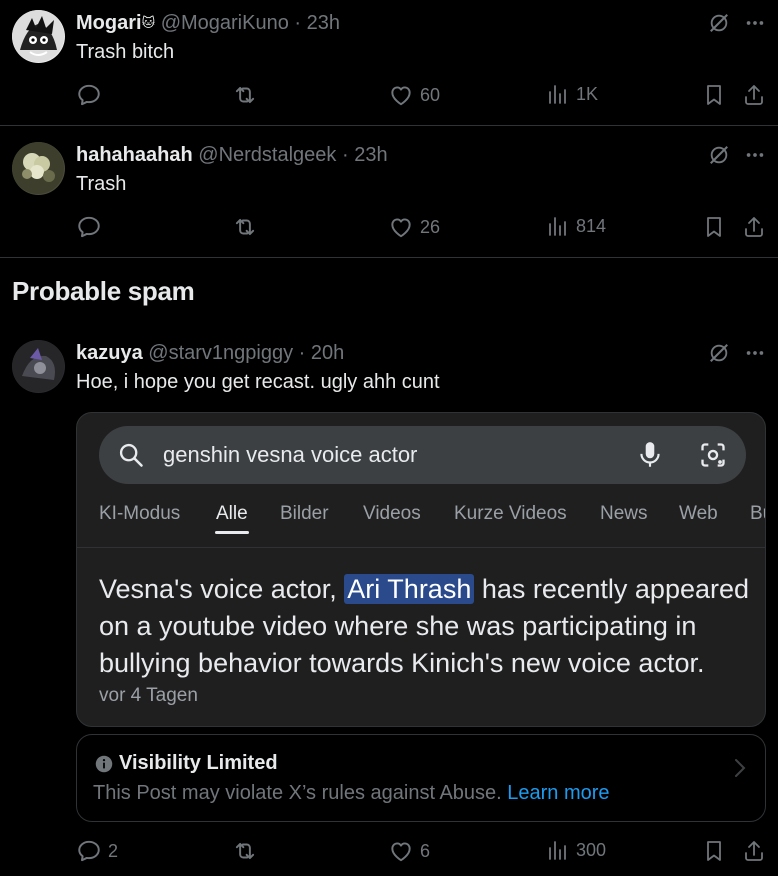 The width and height of the screenshot is (778, 876). Describe the element at coordinates (713, 455) in the screenshot. I see `lens-icon` at that location.